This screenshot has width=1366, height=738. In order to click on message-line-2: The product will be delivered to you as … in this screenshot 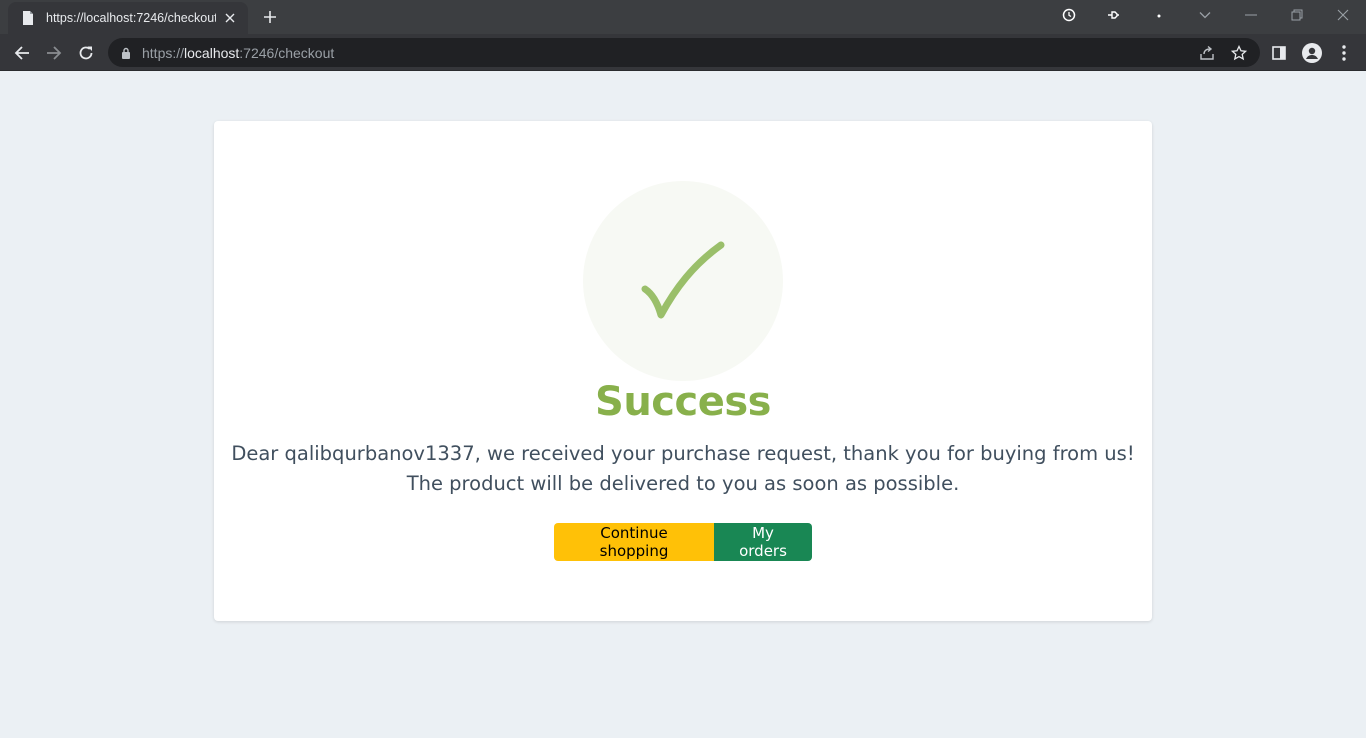, I will do `click(683, 483)`.